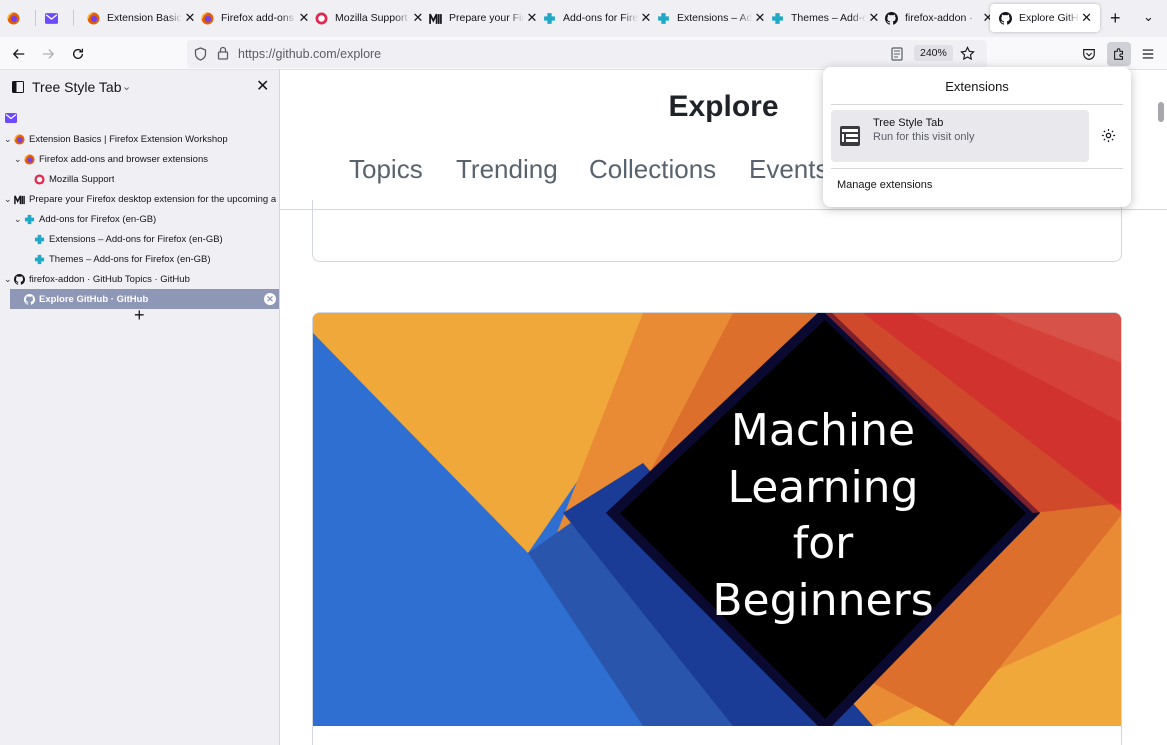  I want to click on tab-2: Extension Basics ✕, so click(141, 18).